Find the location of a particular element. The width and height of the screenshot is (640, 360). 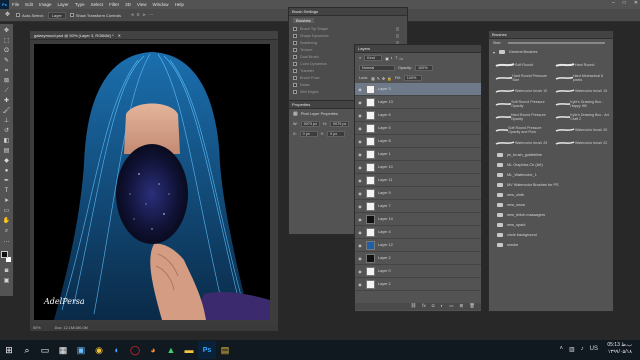

lock-move-icon: ✥ is located at coordinates (383, 78).